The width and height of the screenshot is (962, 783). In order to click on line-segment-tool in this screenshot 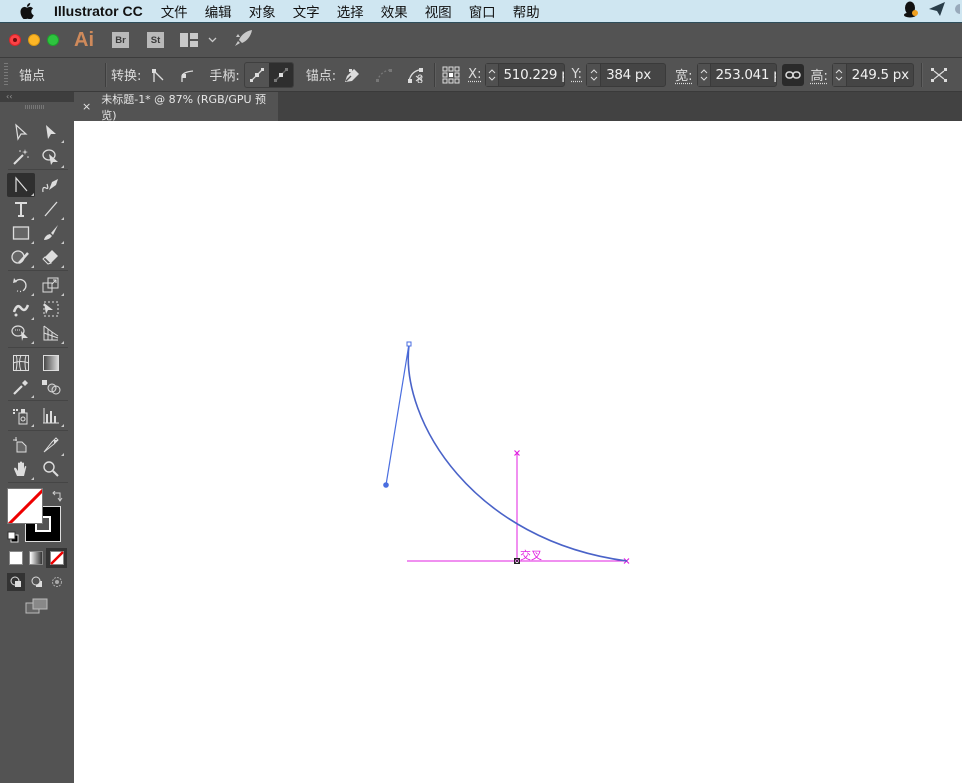, I will do `click(51, 209)`.